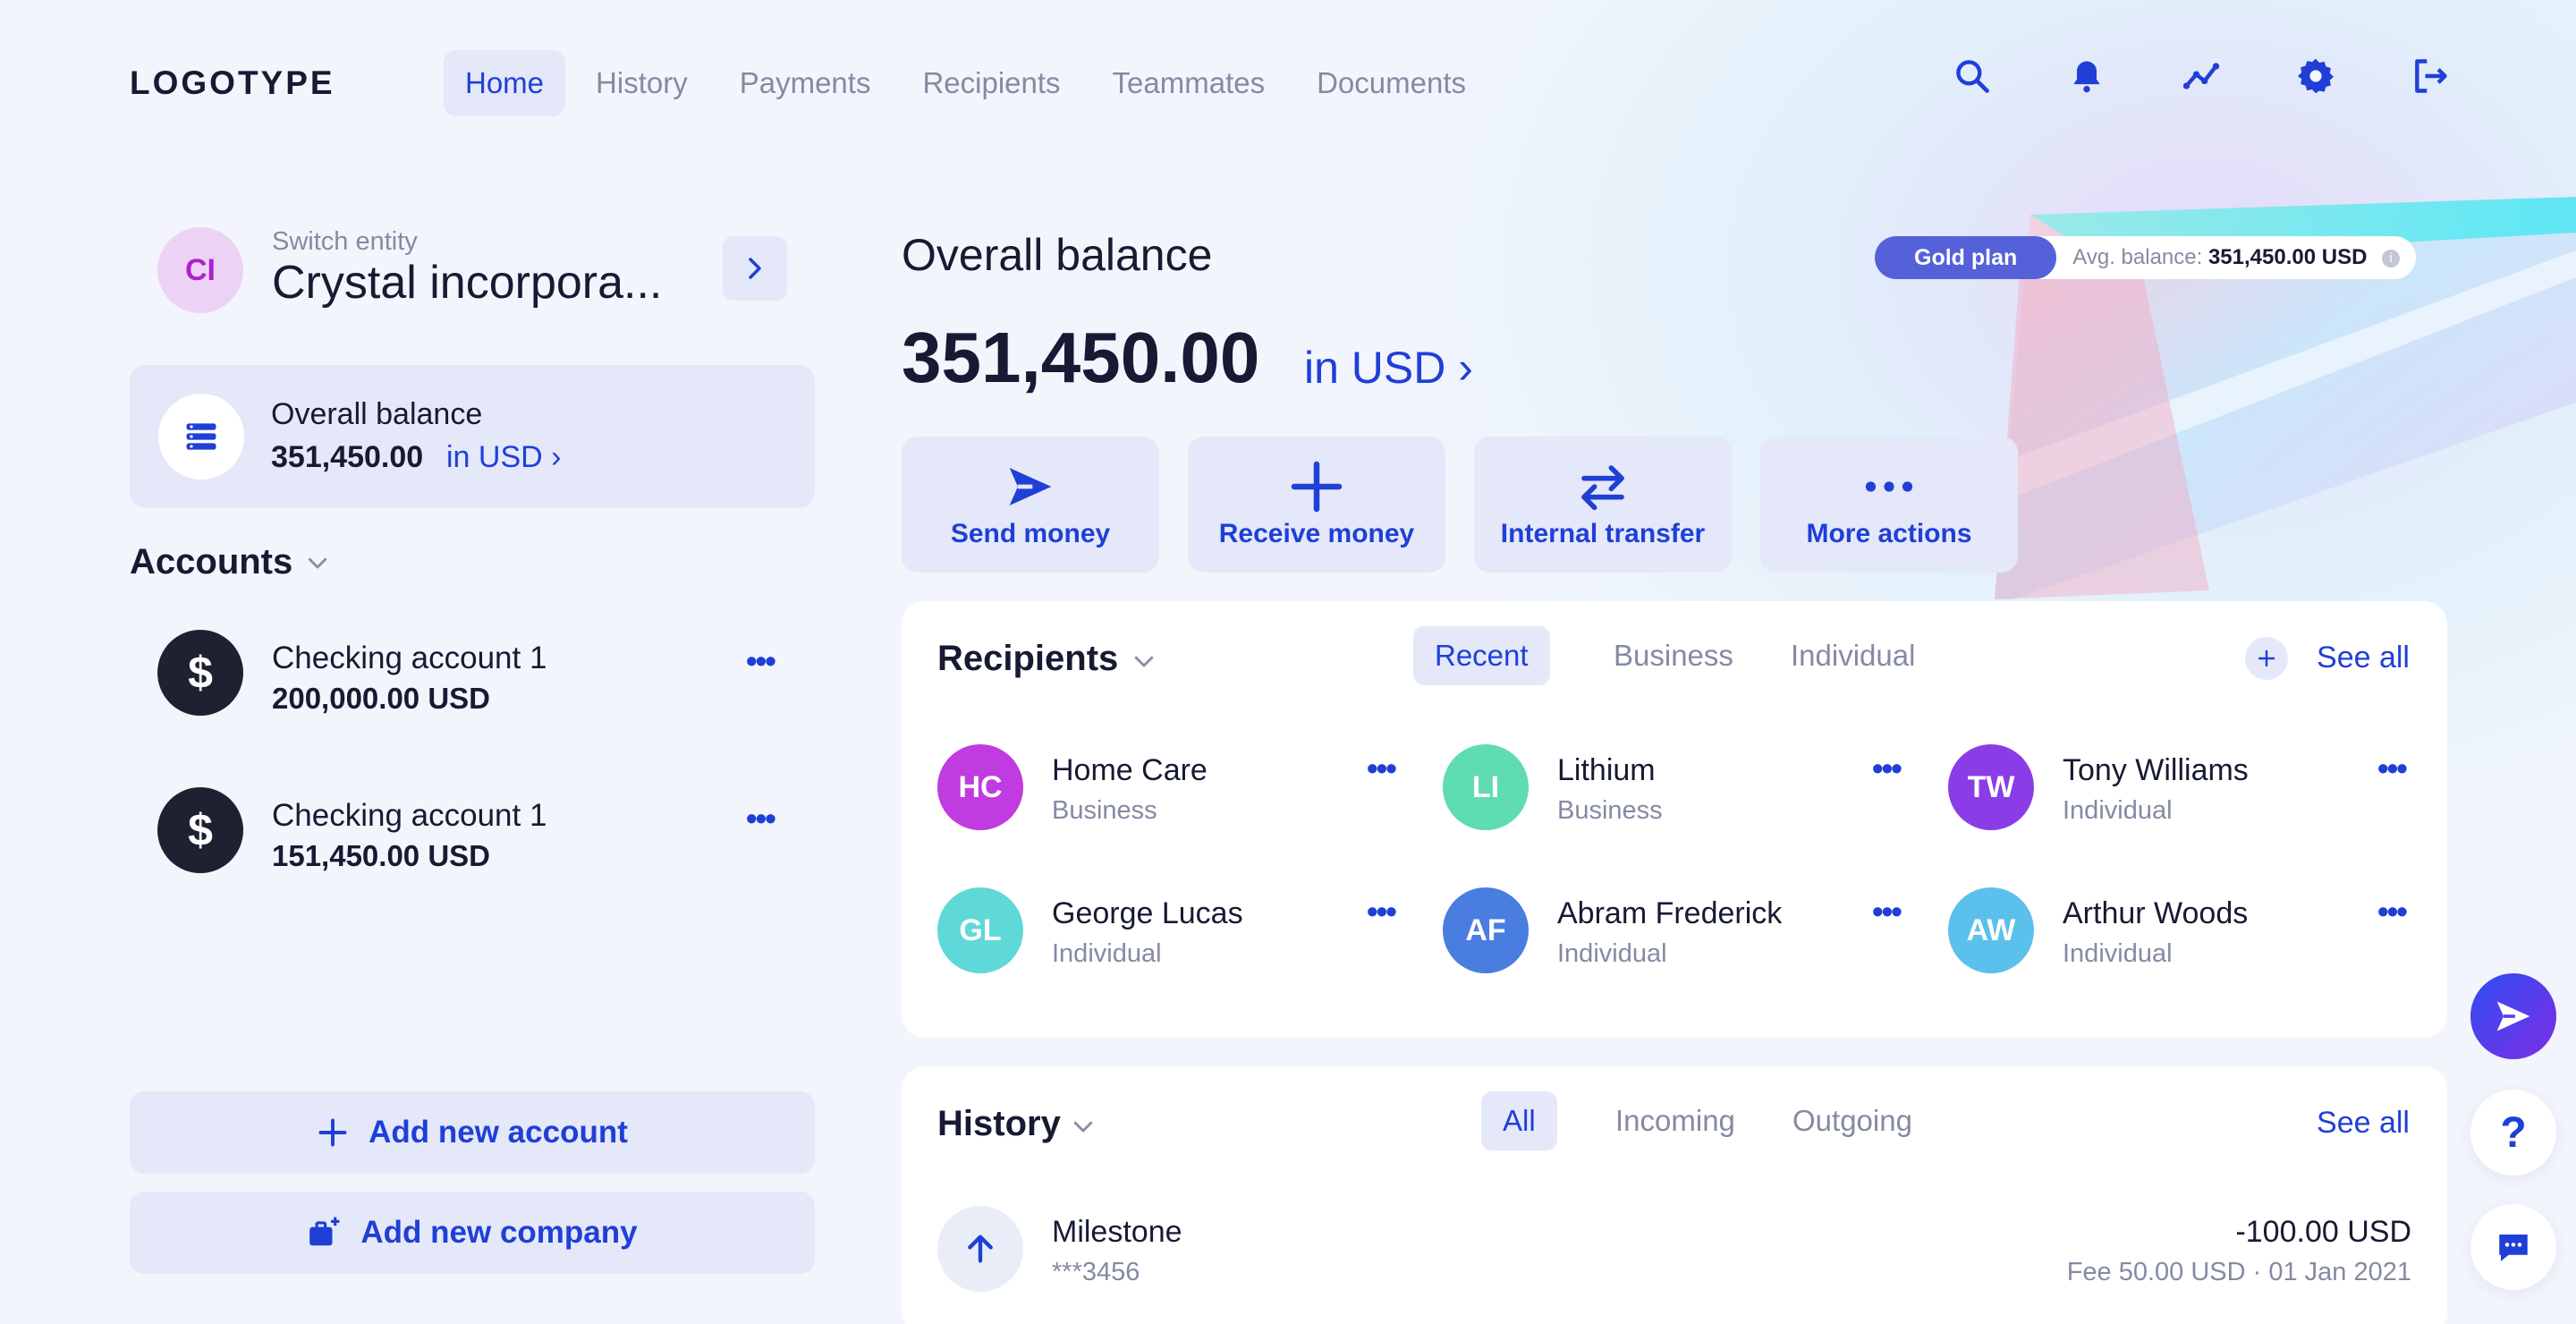 Image resolution: width=2576 pixels, height=1324 pixels. What do you see at coordinates (980, 787) in the screenshot?
I see `recipient-avatar: HC` at bounding box center [980, 787].